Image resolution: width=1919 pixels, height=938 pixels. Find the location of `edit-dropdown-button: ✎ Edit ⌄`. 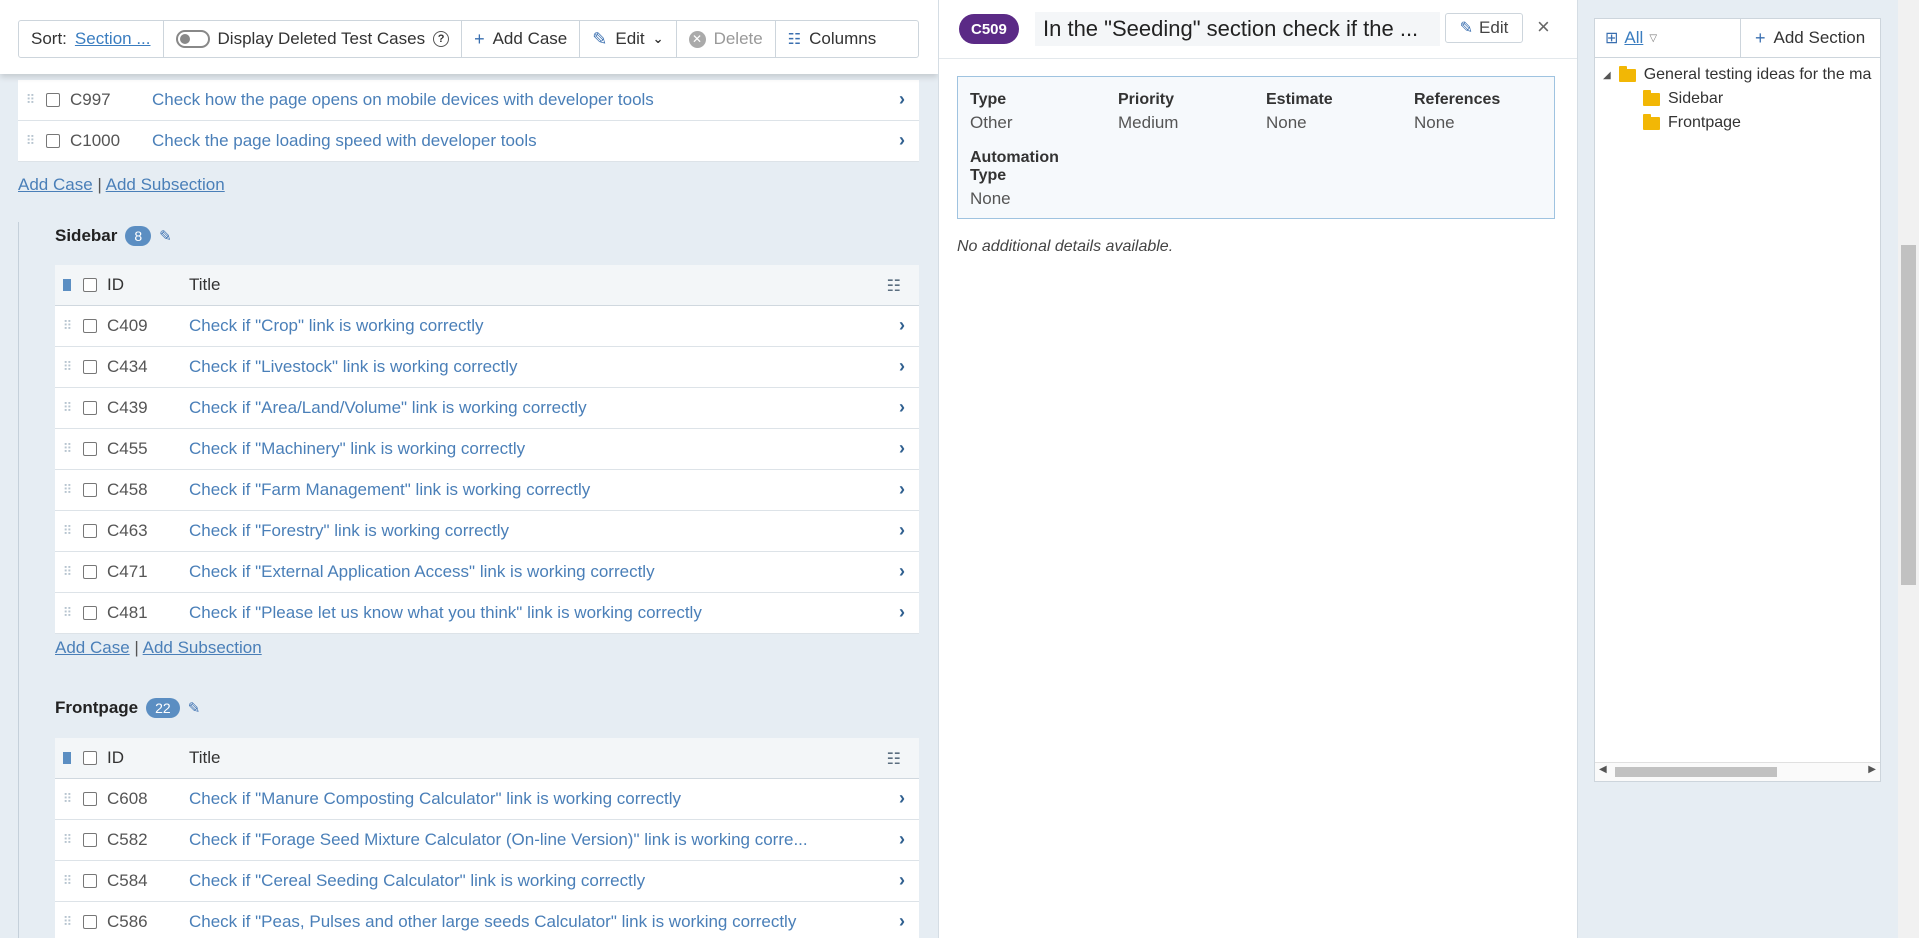

edit-dropdown-button: ✎ Edit ⌄ is located at coordinates (628, 39).